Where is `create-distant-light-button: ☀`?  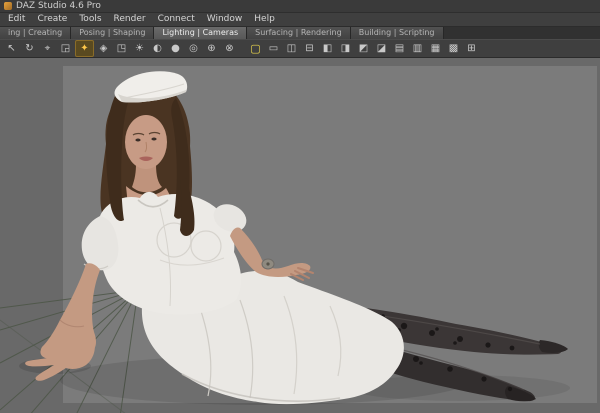 create-distant-light-button: ☀ is located at coordinates (139, 48).